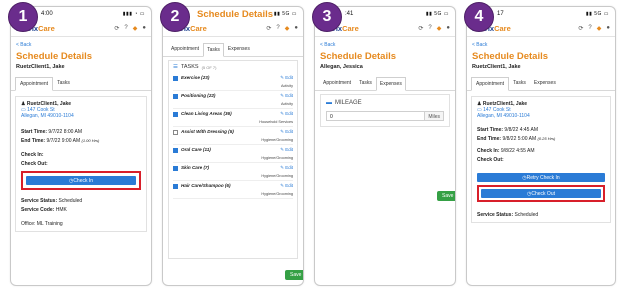 The width and height of the screenshot is (624, 288). What do you see at coordinates (546, 138) in the screenshot?
I see `duration: (0.25 Hrs)` at bounding box center [546, 138].